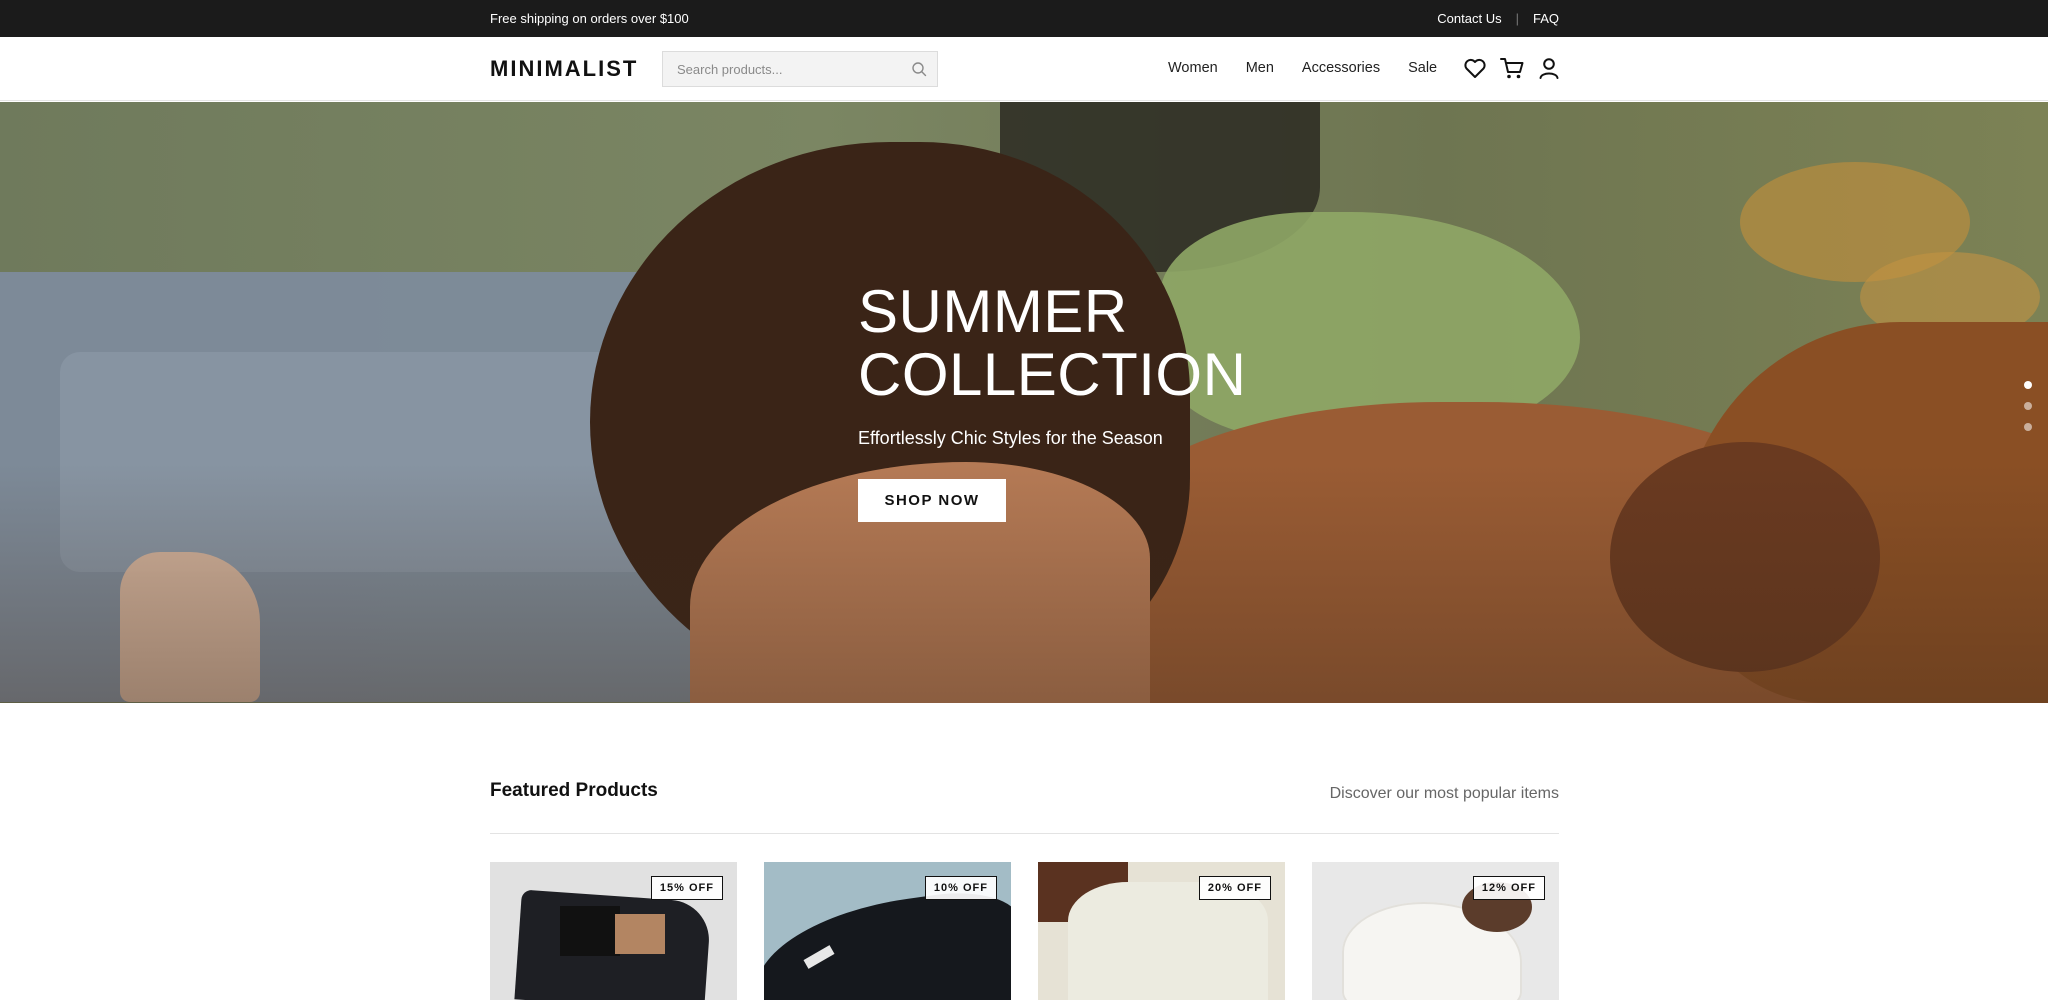  What do you see at coordinates (1422, 68) in the screenshot?
I see `nav-item-sale: Sale` at bounding box center [1422, 68].